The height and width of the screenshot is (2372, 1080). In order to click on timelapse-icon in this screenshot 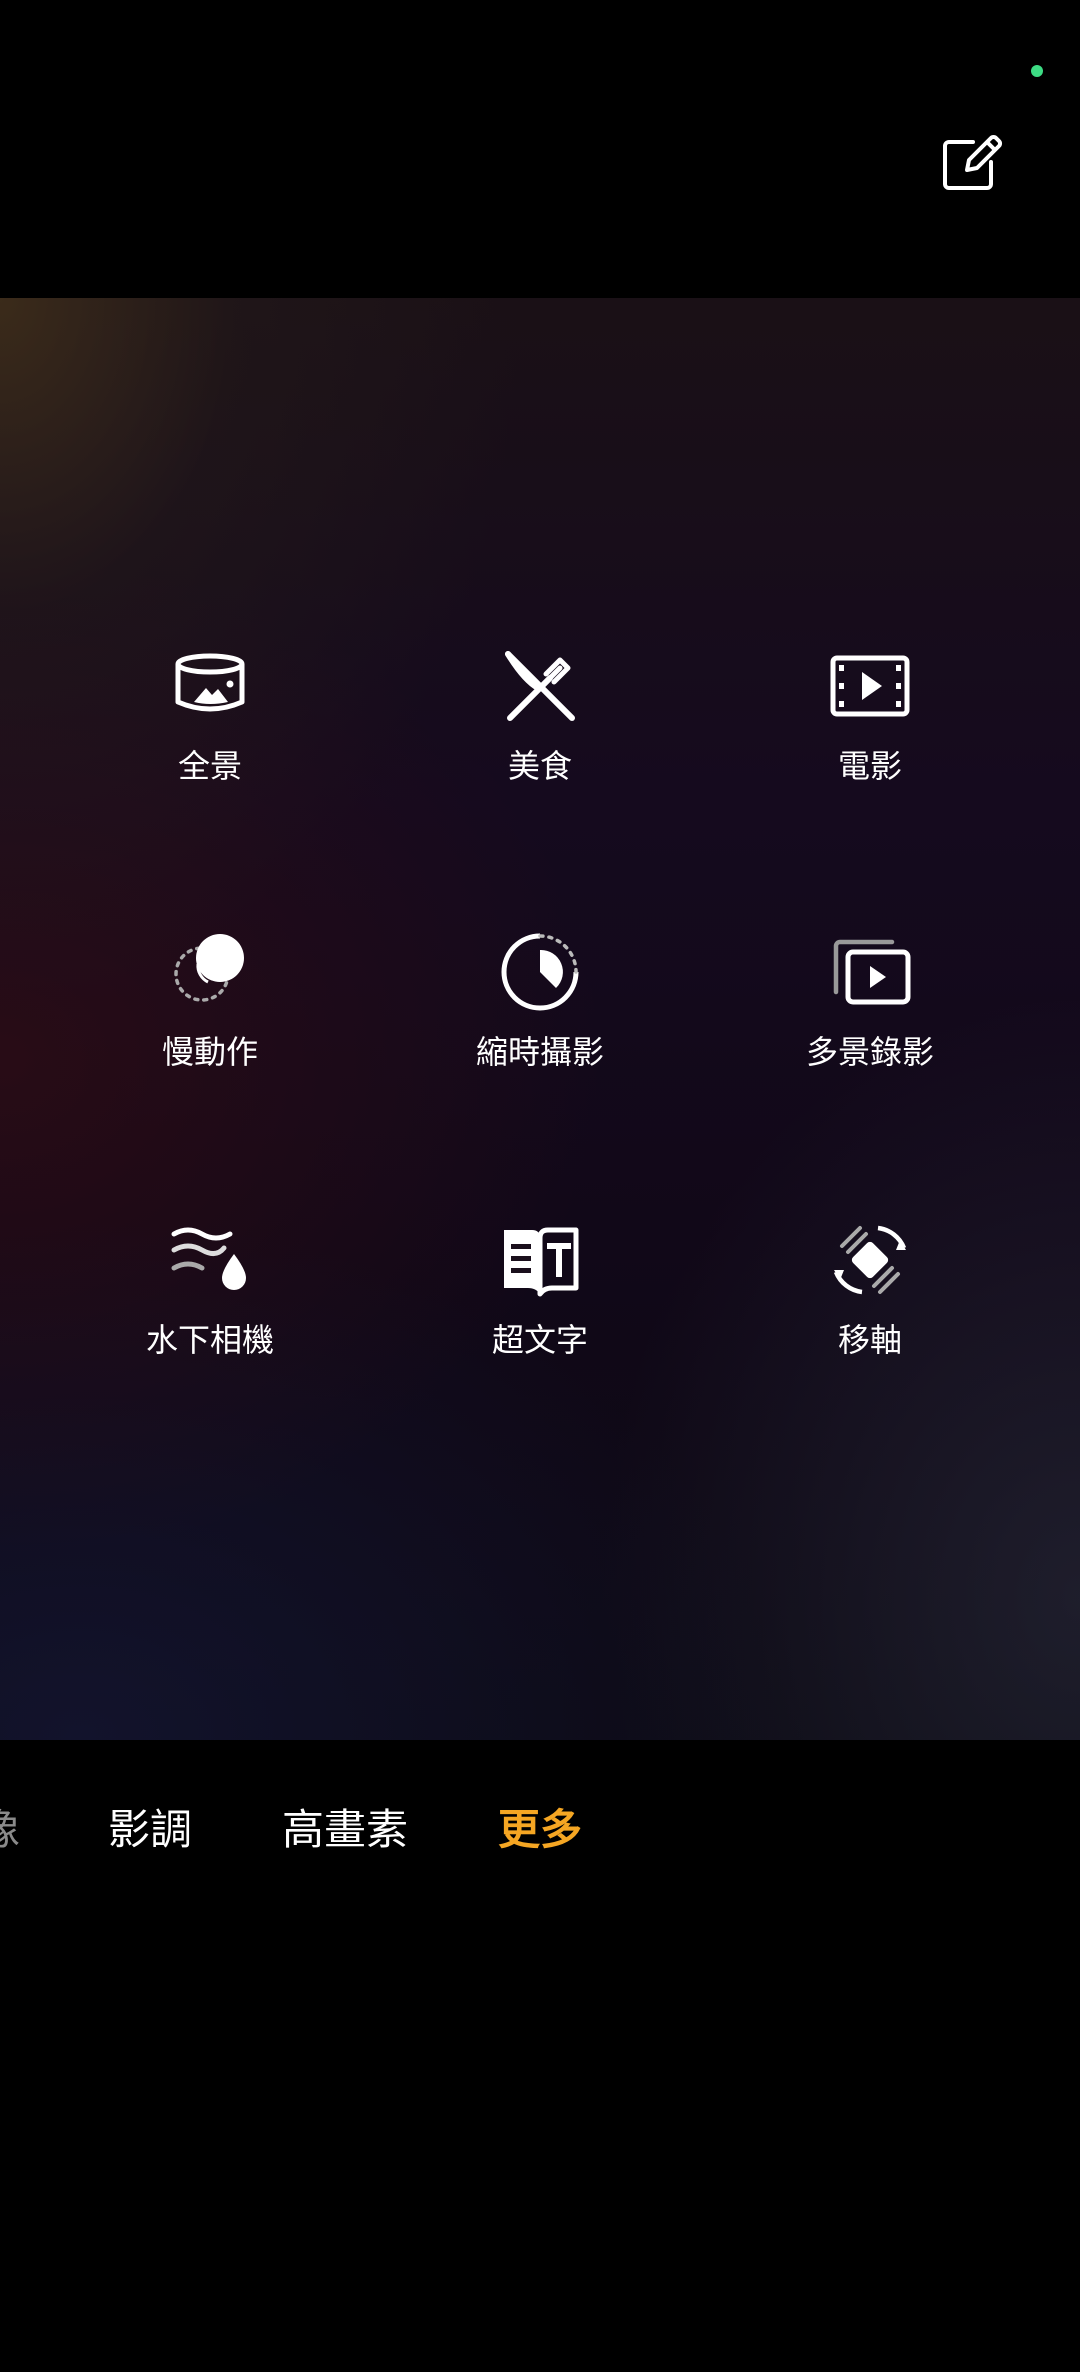, I will do `click(540, 972)`.